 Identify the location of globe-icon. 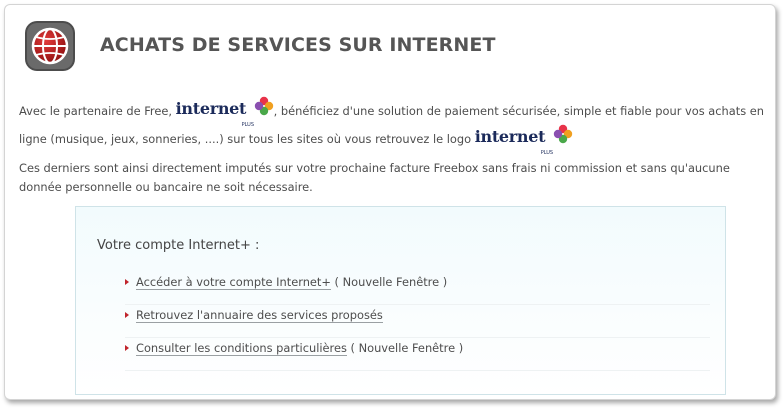
(50, 46).